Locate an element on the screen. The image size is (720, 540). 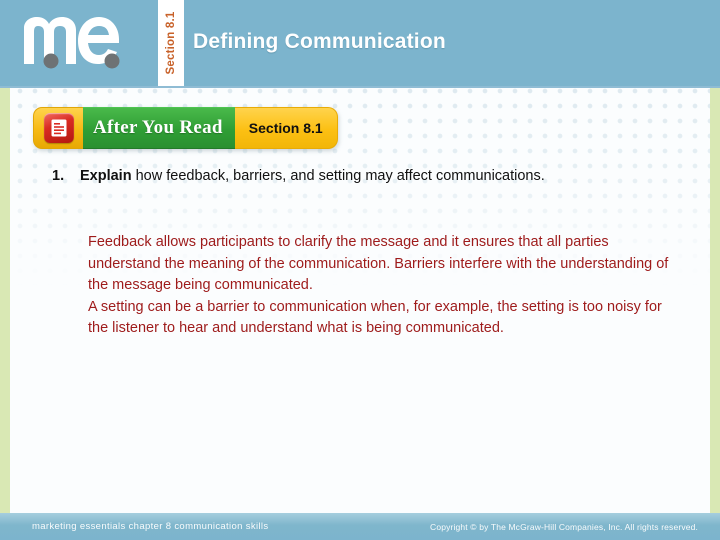
status-badge: Section 8.1 is located at coordinates (285, 128).